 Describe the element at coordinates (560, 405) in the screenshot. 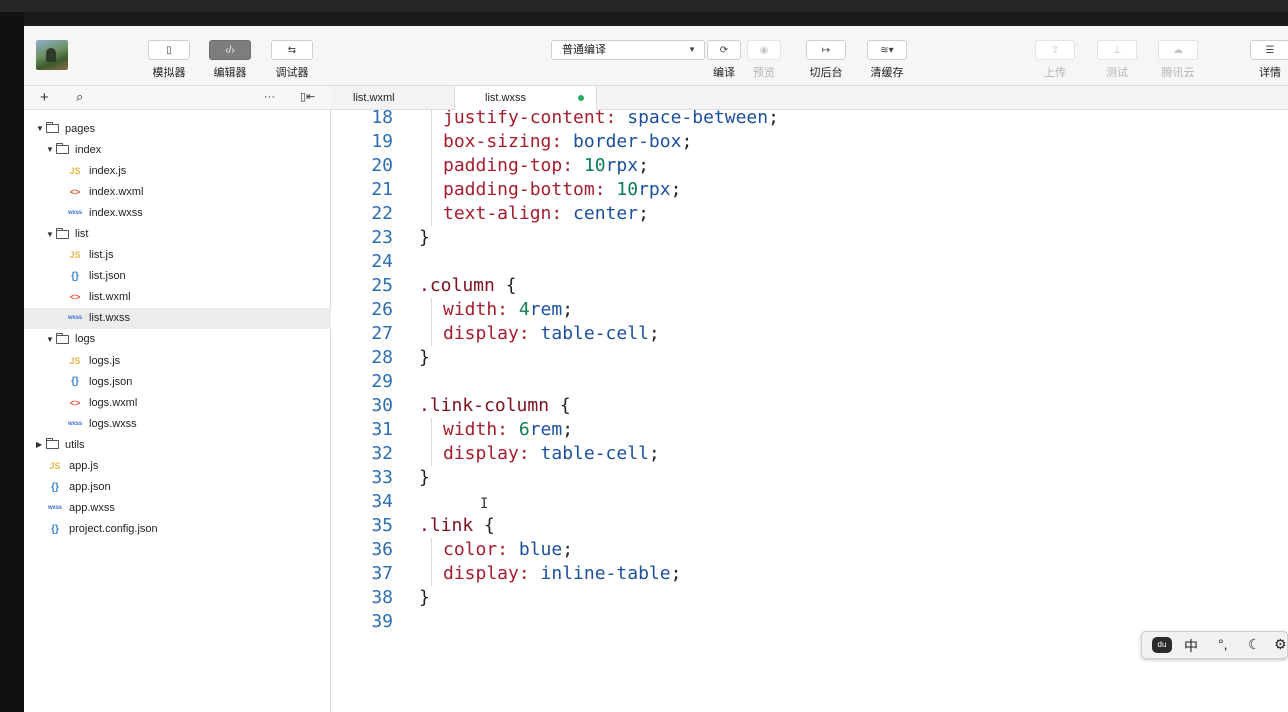

I see `code-token: {` at that location.